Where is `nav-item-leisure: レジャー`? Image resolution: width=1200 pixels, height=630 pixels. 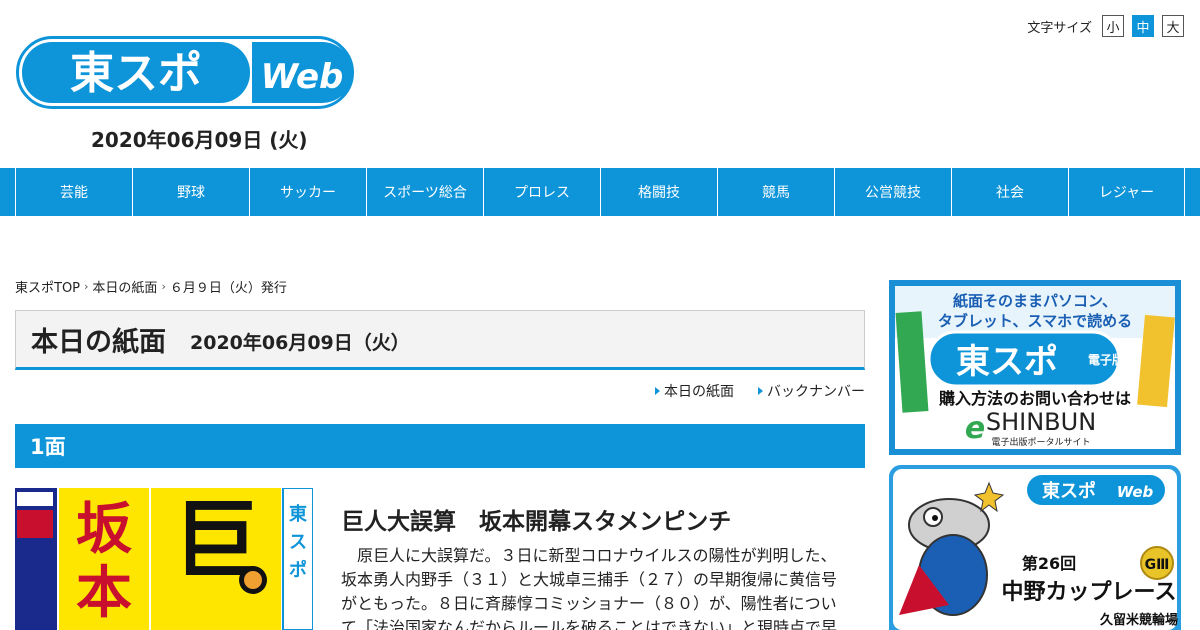
nav-item-leisure: レジャー is located at coordinates (1126, 192).